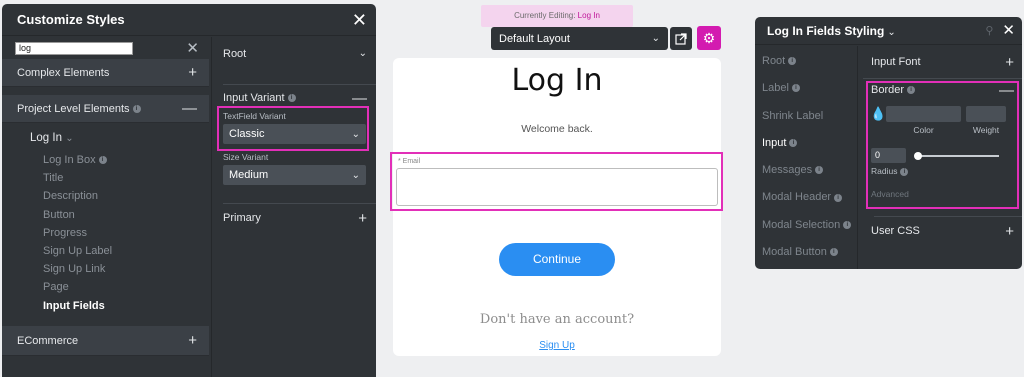 This screenshot has width=1024, height=377. I want to click on pin-icon: ⚲, so click(989, 30).